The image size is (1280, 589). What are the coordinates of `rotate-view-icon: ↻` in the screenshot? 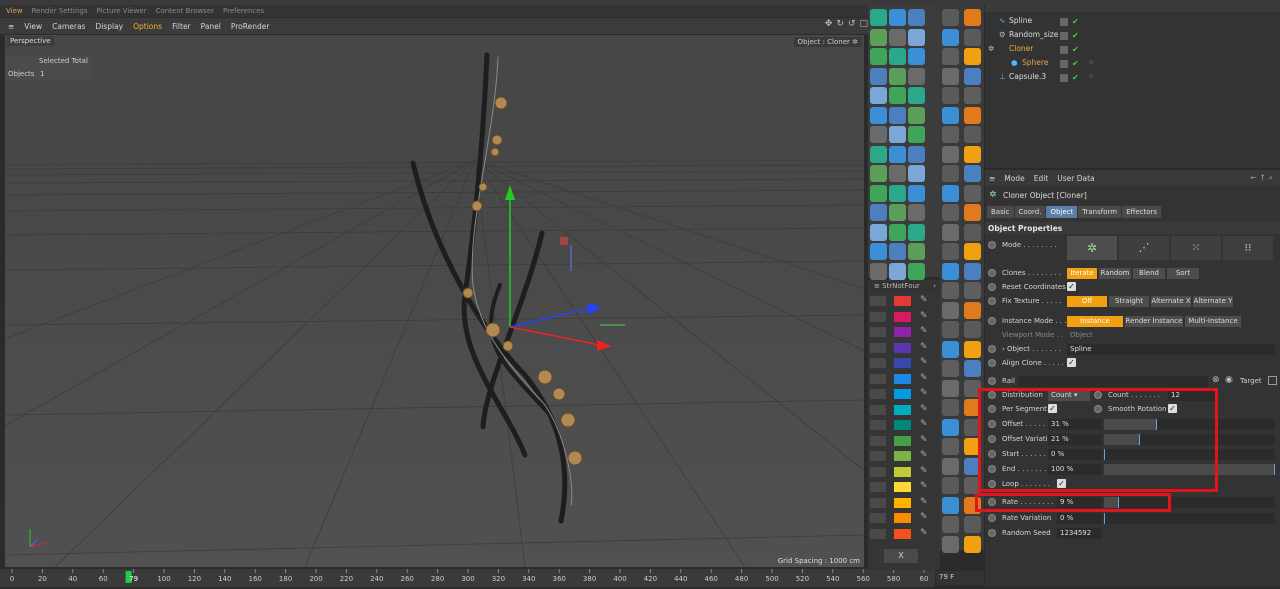 It's located at (840, 24).